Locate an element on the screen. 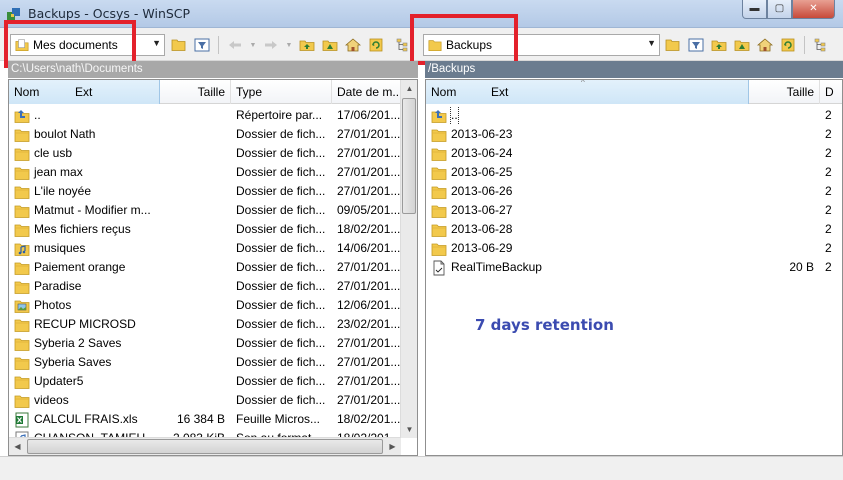  file-name: 2013-06-29 is located at coordinates (482, 248).